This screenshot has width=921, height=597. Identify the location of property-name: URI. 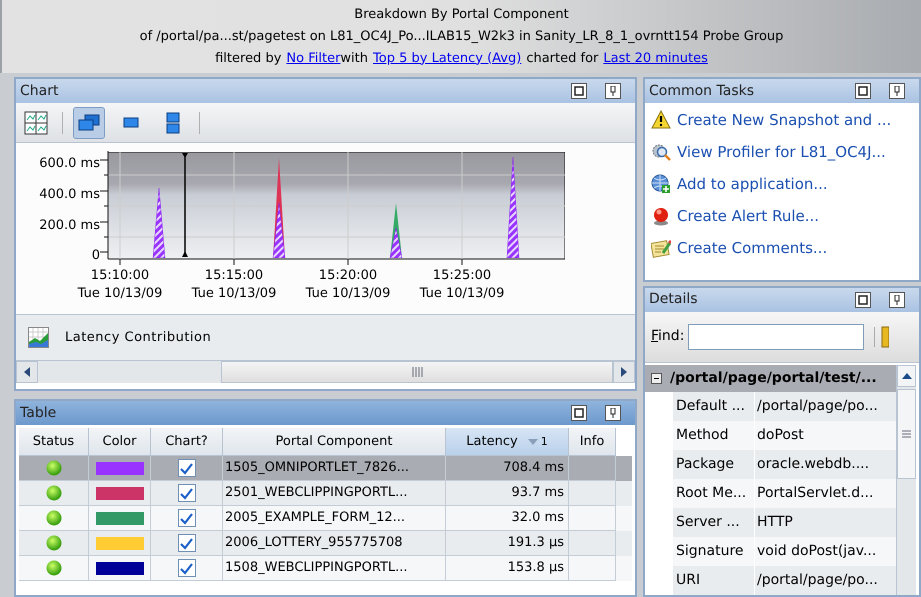
(714, 580).